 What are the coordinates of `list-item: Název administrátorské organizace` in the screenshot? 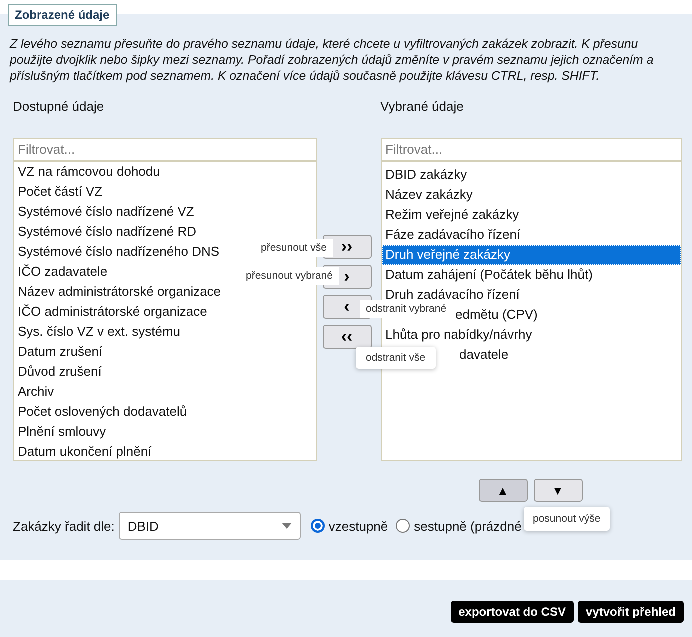 It's located at (165, 292).